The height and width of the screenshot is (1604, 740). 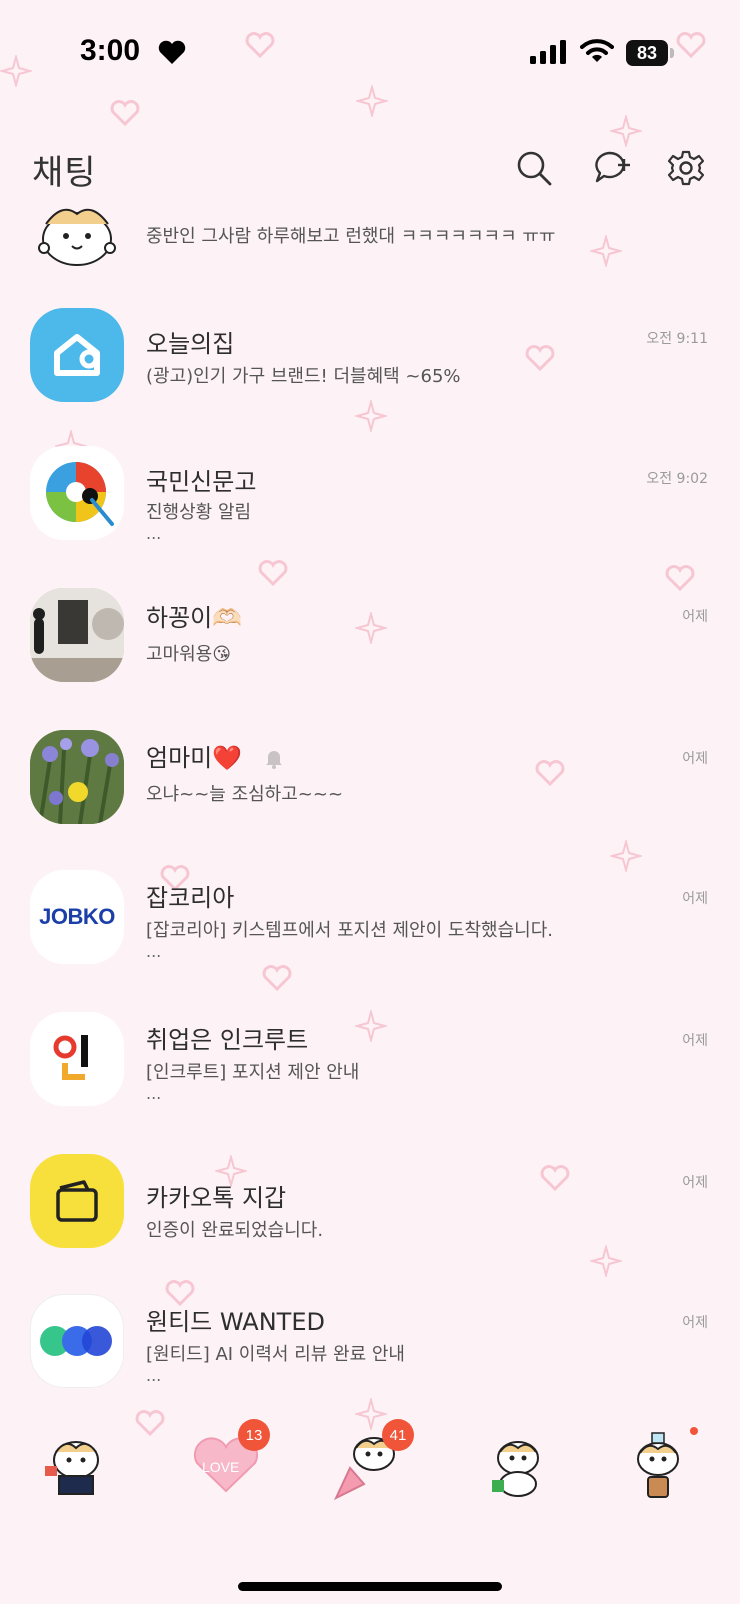 I want to click on chat-item: 국민신문고 진행상황 알림 ... 오전 9:02, so click(x=370, y=496).